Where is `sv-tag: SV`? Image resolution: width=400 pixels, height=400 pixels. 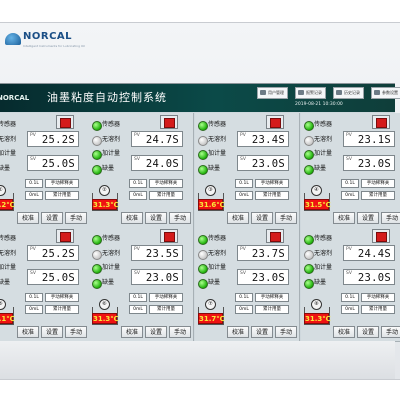 sv-tag: SV is located at coordinates (137, 159).